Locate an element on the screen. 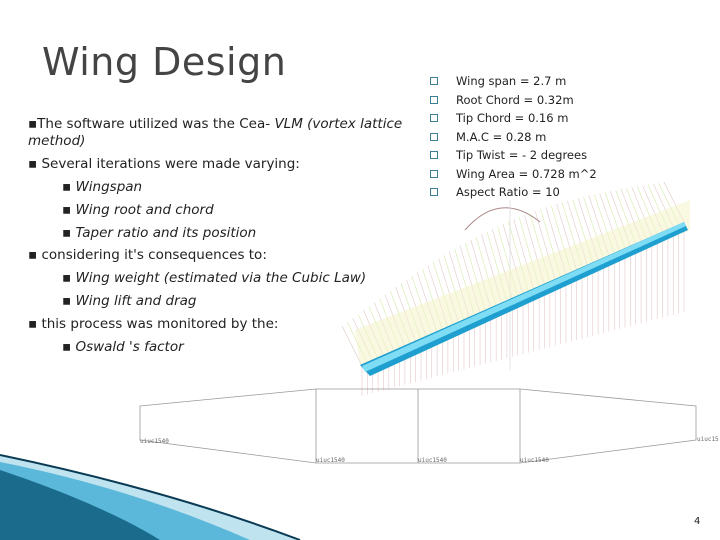 The width and height of the screenshot is (720, 540). page-number: 4 is located at coordinates (697, 521).